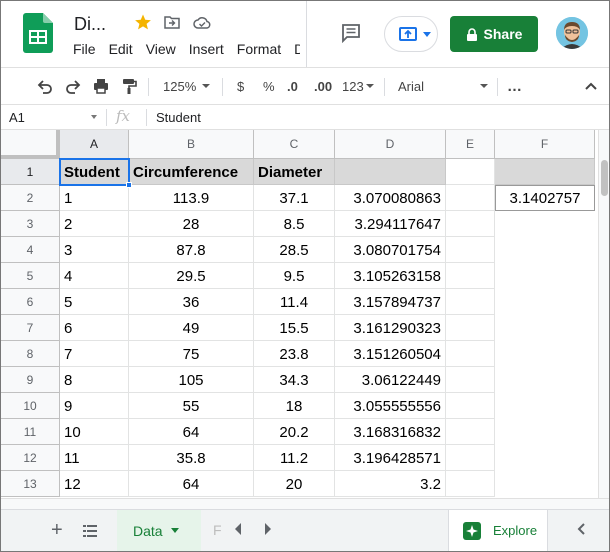 The image size is (610, 552). Describe the element at coordinates (294, 380) in the screenshot. I see `cell-c9: 34.3` at that location.